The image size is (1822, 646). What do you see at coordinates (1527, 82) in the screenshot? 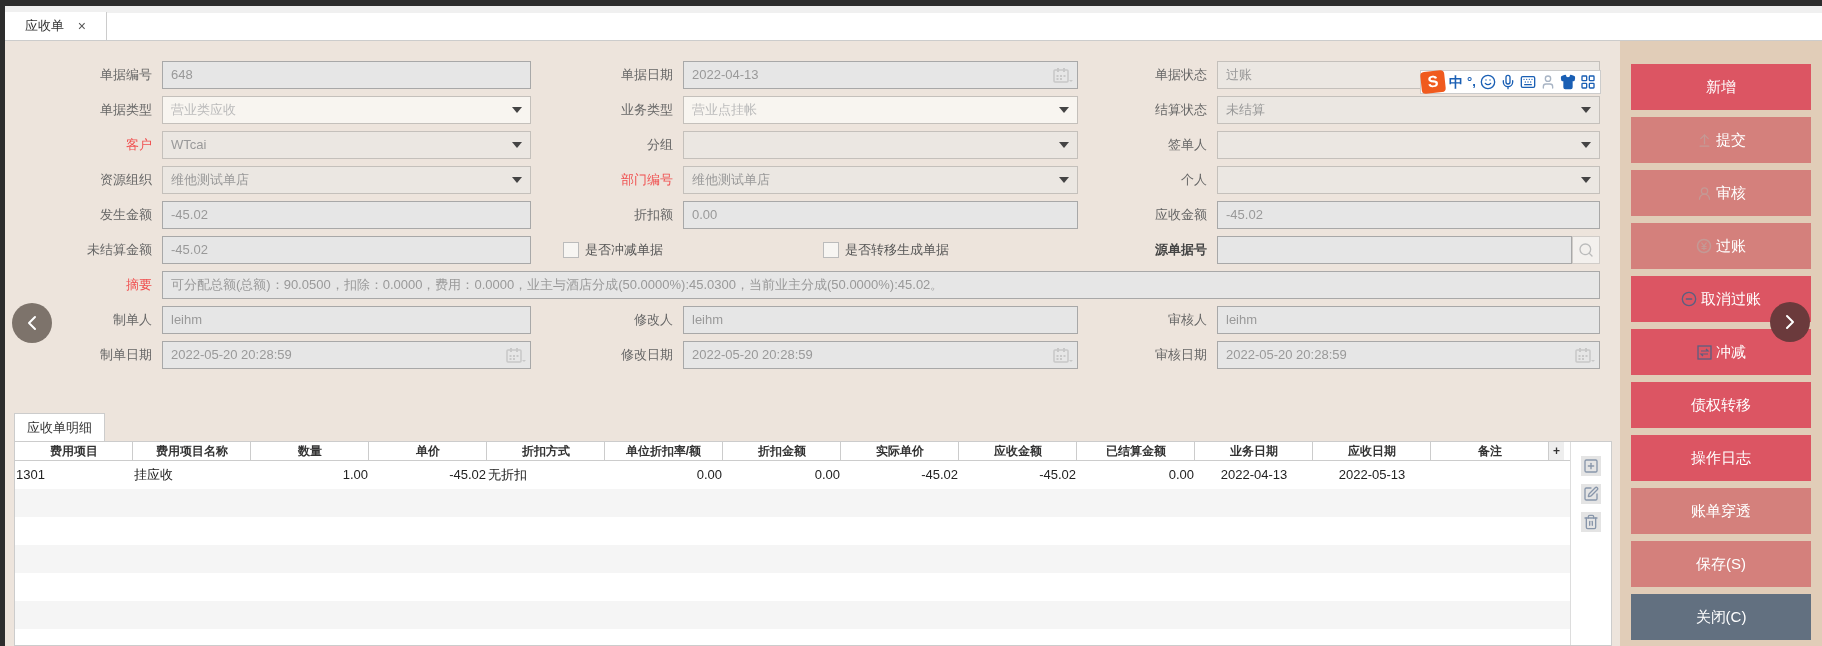
I see `keyboard-icon` at bounding box center [1527, 82].